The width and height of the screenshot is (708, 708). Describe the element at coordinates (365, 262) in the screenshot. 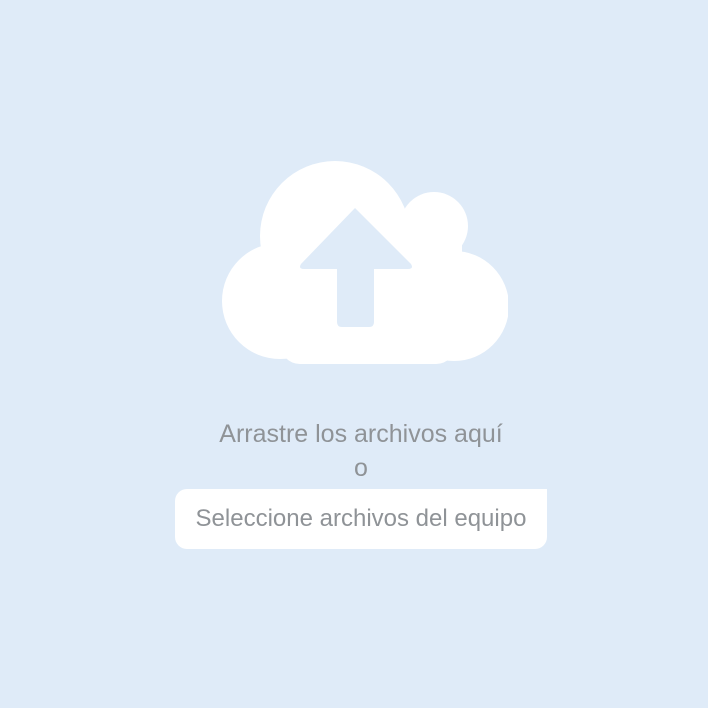

I see `cloud-upload-icon` at that location.